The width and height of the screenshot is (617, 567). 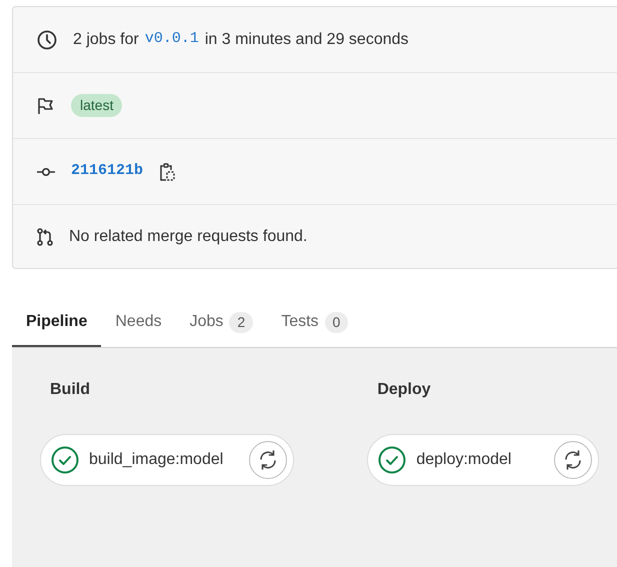 I want to click on duration-text: in 3 minutes and 29 seconds, so click(x=306, y=40).